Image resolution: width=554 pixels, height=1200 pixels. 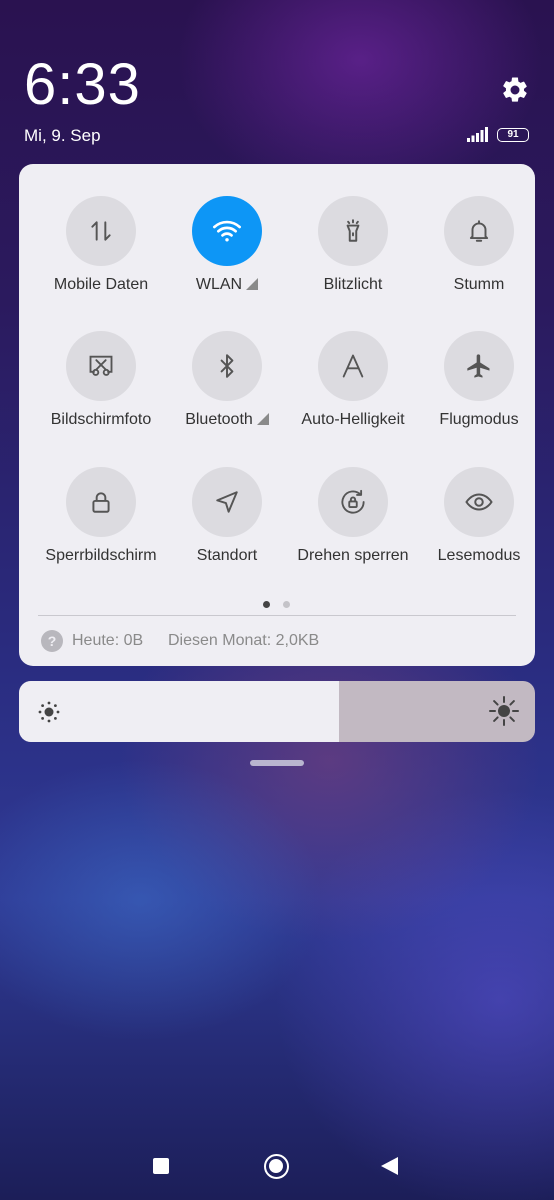 I want to click on date: Mi, 9. Sep, so click(x=62, y=135).